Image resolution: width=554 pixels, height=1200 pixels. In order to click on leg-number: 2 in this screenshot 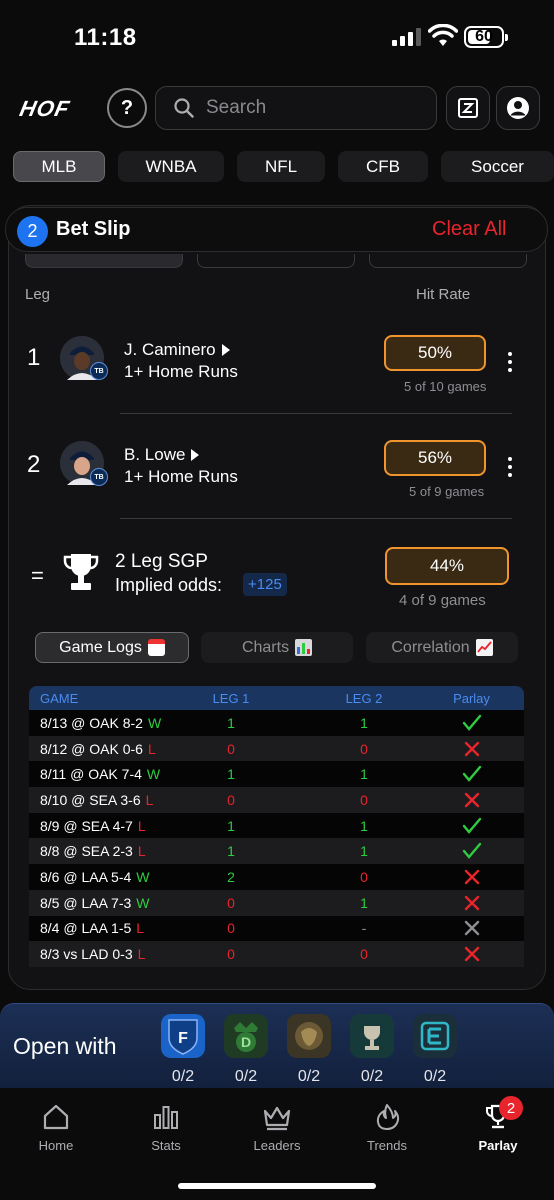, I will do `click(34, 464)`.